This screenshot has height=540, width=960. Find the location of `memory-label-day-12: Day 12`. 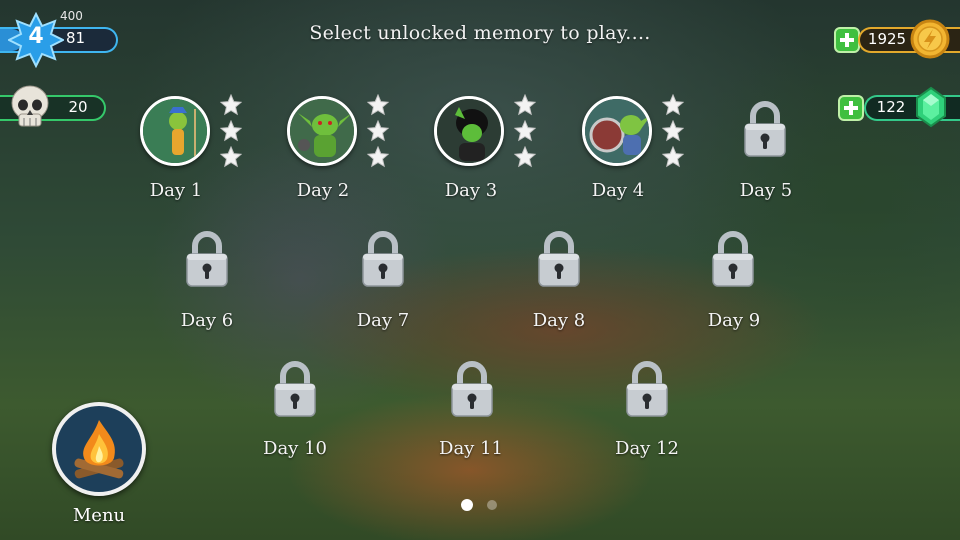

memory-label-day-12: Day 12 is located at coordinates (647, 448).